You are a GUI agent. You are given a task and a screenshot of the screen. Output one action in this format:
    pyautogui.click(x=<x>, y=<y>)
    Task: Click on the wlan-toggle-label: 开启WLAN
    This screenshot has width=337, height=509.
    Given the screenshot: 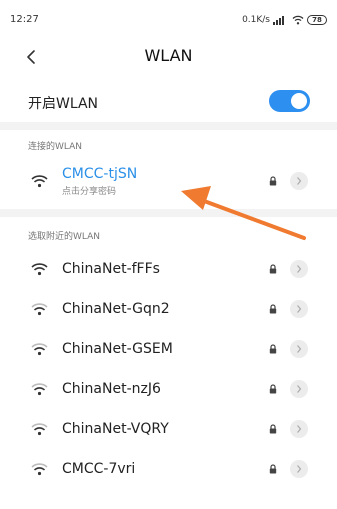 What is the action you would take?
    pyautogui.click(x=63, y=104)
    